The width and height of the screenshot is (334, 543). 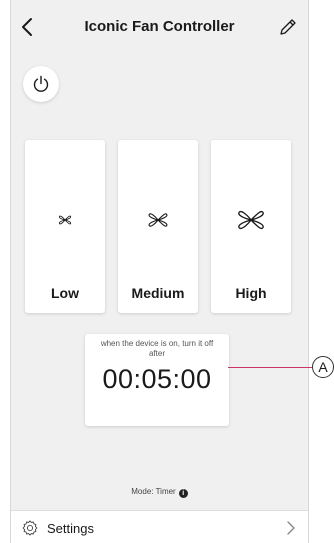 I want to click on speed-card-medium: Medium, so click(x=158, y=226).